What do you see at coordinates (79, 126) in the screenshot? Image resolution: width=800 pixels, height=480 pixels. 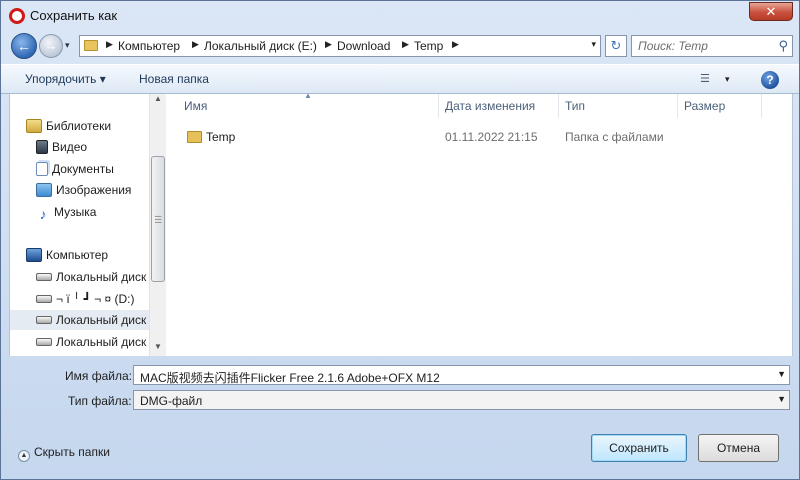 I see `tree-item-label: Библиотеки` at bounding box center [79, 126].